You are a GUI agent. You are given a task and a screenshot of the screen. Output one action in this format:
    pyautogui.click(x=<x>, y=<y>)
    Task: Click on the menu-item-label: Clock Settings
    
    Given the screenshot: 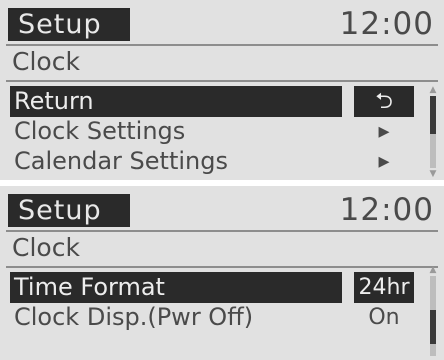 What is the action you would take?
    pyautogui.click(x=100, y=131)
    